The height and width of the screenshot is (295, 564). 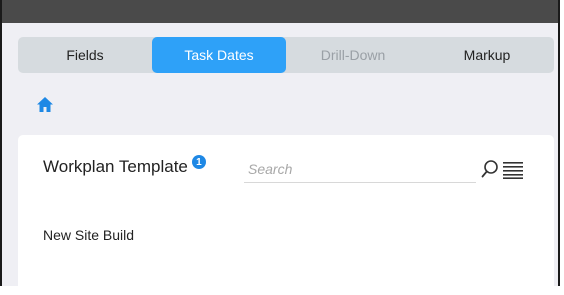 I want to click on tab-fields: Fields, so click(x=85, y=55).